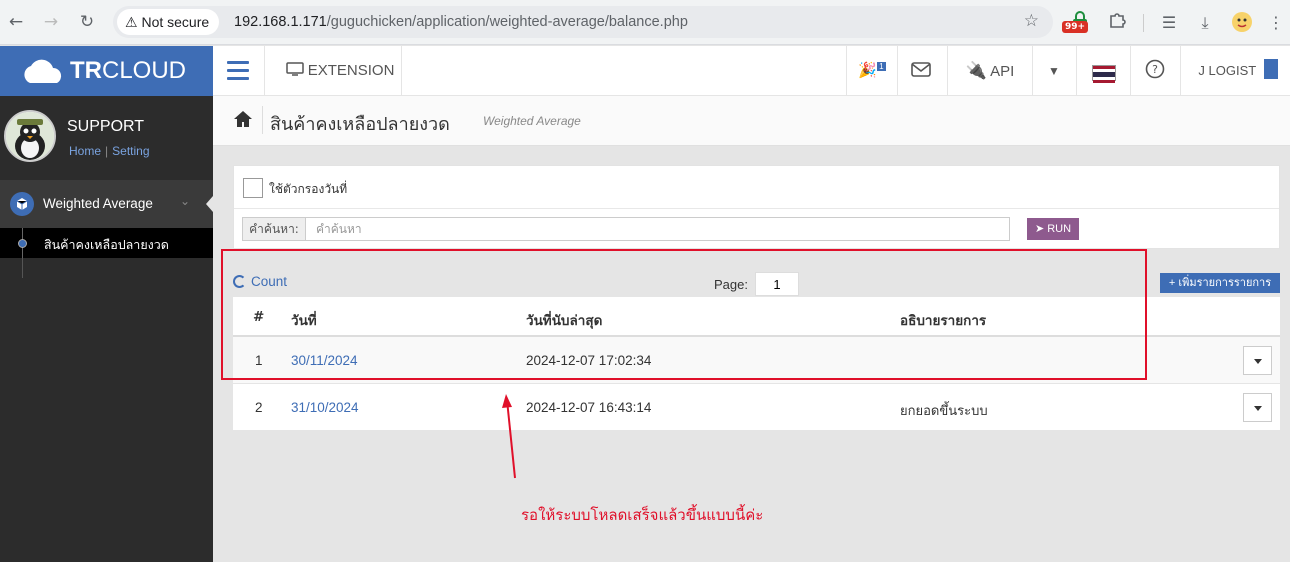 The height and width of the screenshot is (562, 1290). I want to click on building-icon, so click(1270, 69).